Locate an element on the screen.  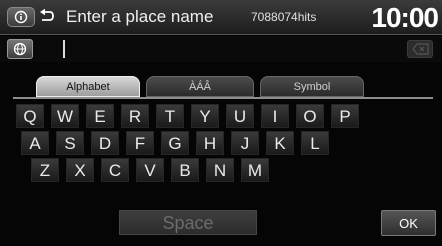
key-q: Q is located at coordinates (30, 116).